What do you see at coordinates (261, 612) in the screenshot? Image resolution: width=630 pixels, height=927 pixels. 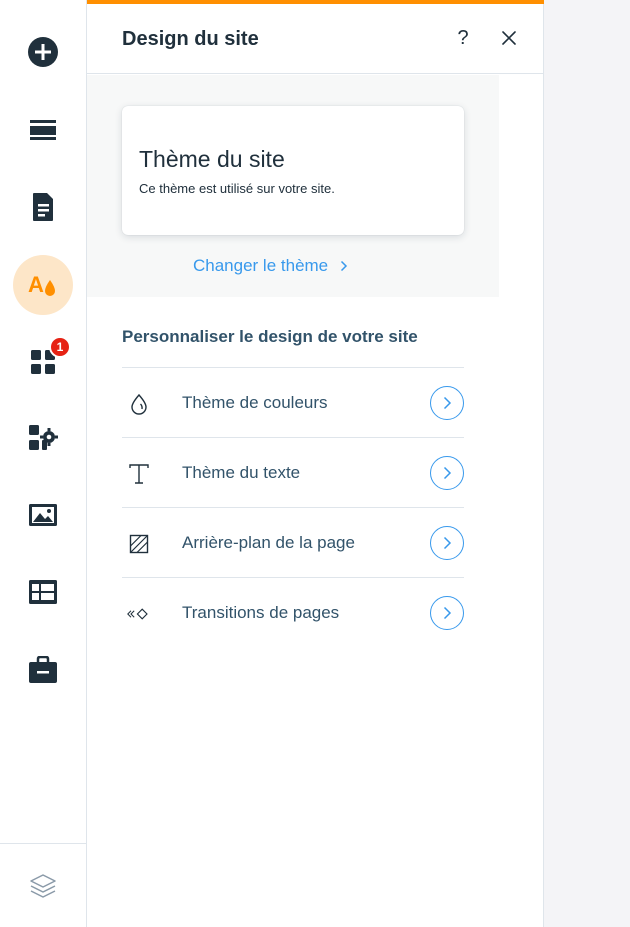 I see `menu-item-label: Transitions de pages` at bounding box center [261, 612].